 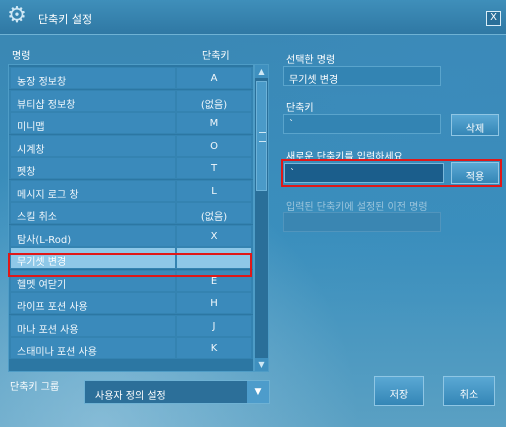 I want to click on scroll-down-arrow-icon: ▼, so click(x=261, y=364).